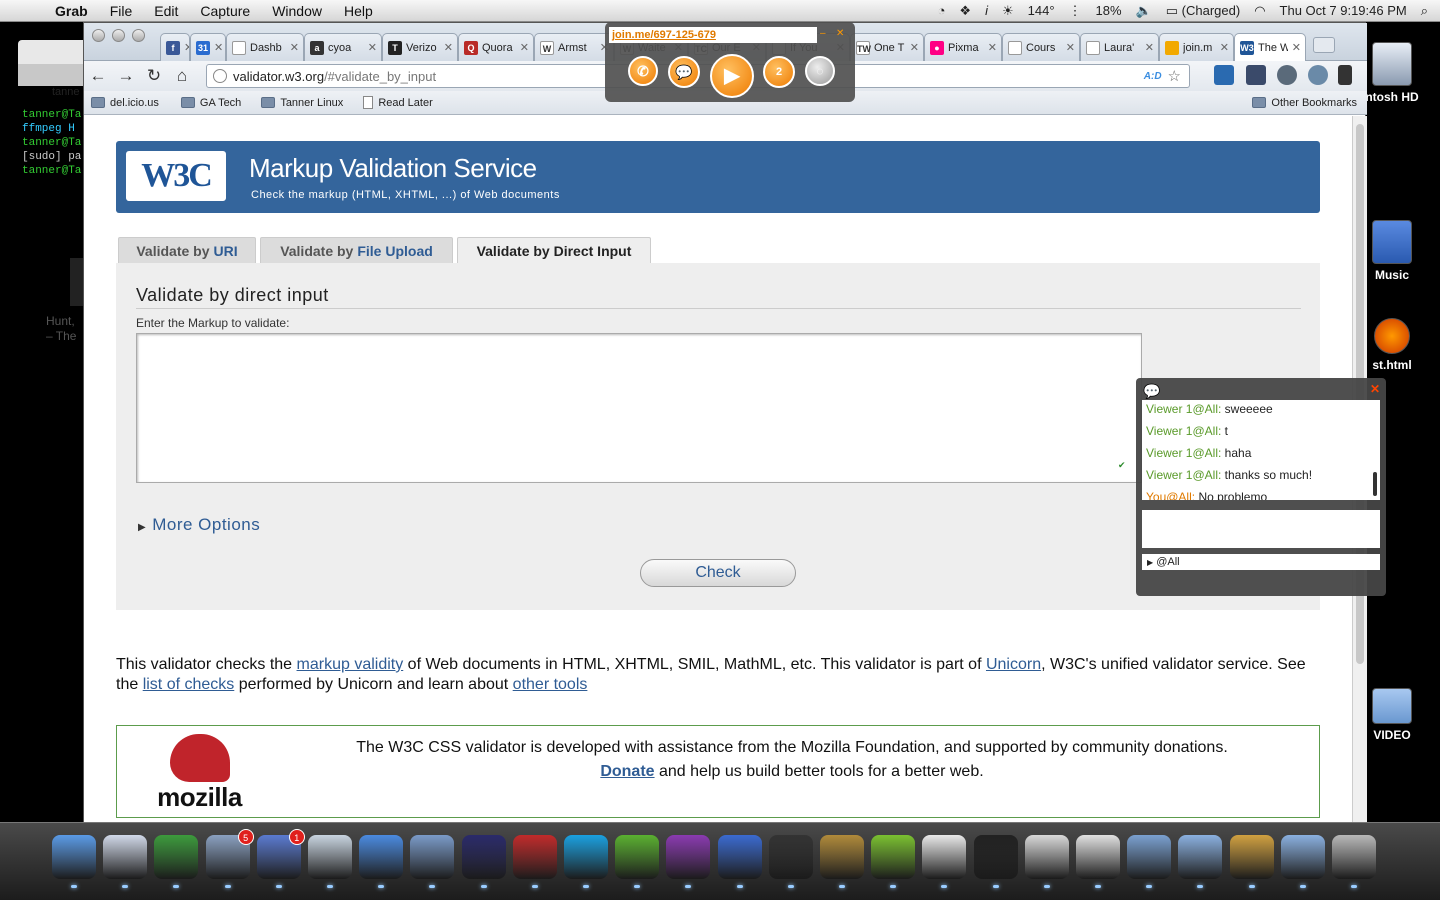 The height and width of the screenshot is (900, 1440). What do you see at coordinates (1343, 10) in the screenshot?
I see `menubar-clock: Thu Oct 7 9:19:46 PM` at bounding box center [1343, 10].